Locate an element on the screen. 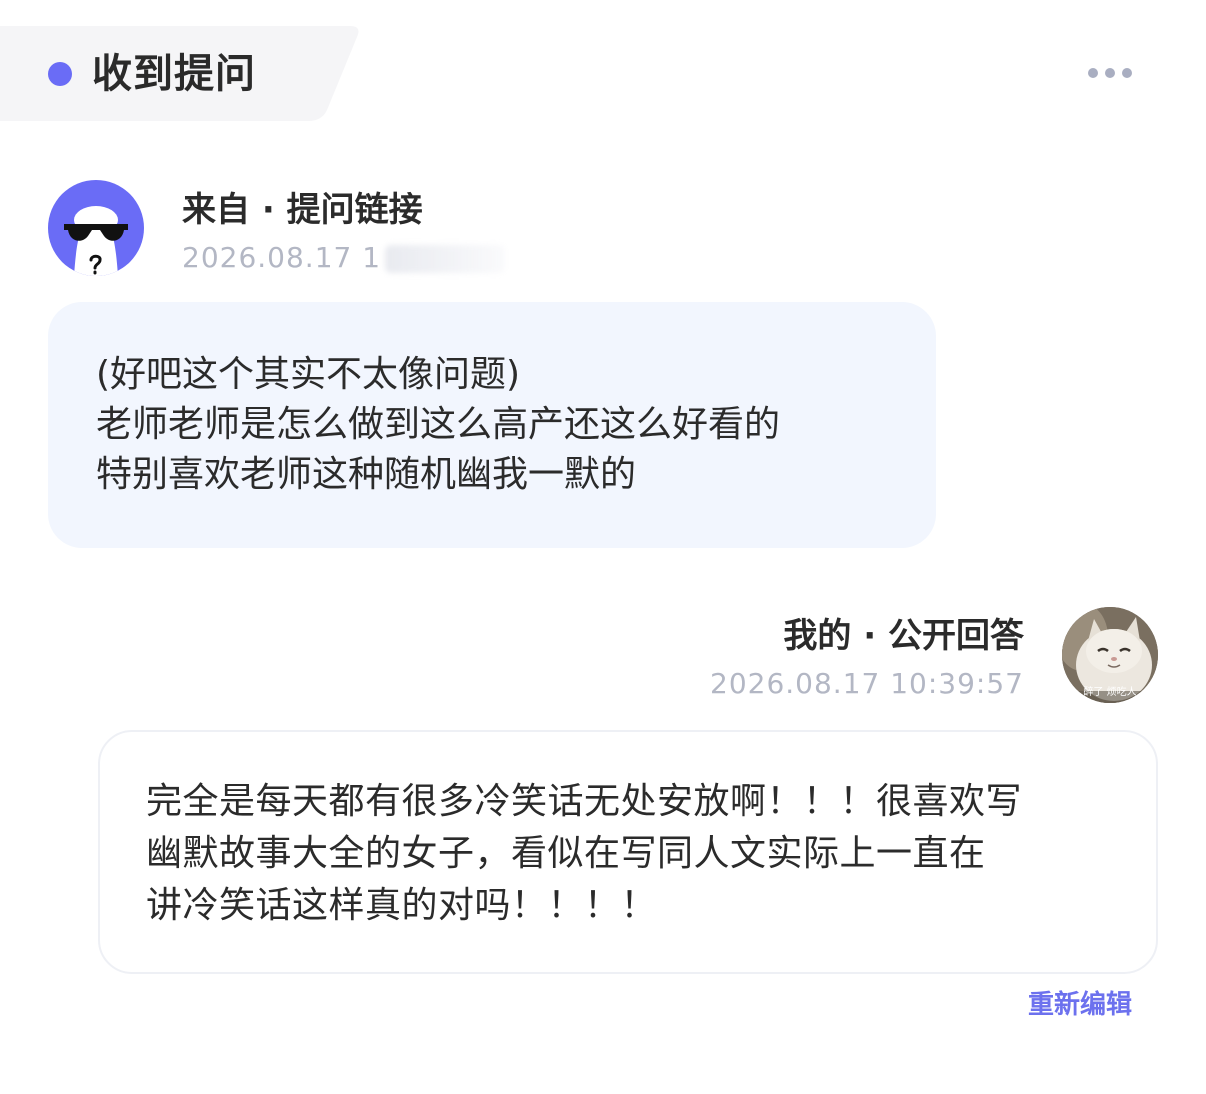 This screenshot has width=1206, height=1094. re-edit-button: 重新编辑 is located at coordinates (1080, 1005).